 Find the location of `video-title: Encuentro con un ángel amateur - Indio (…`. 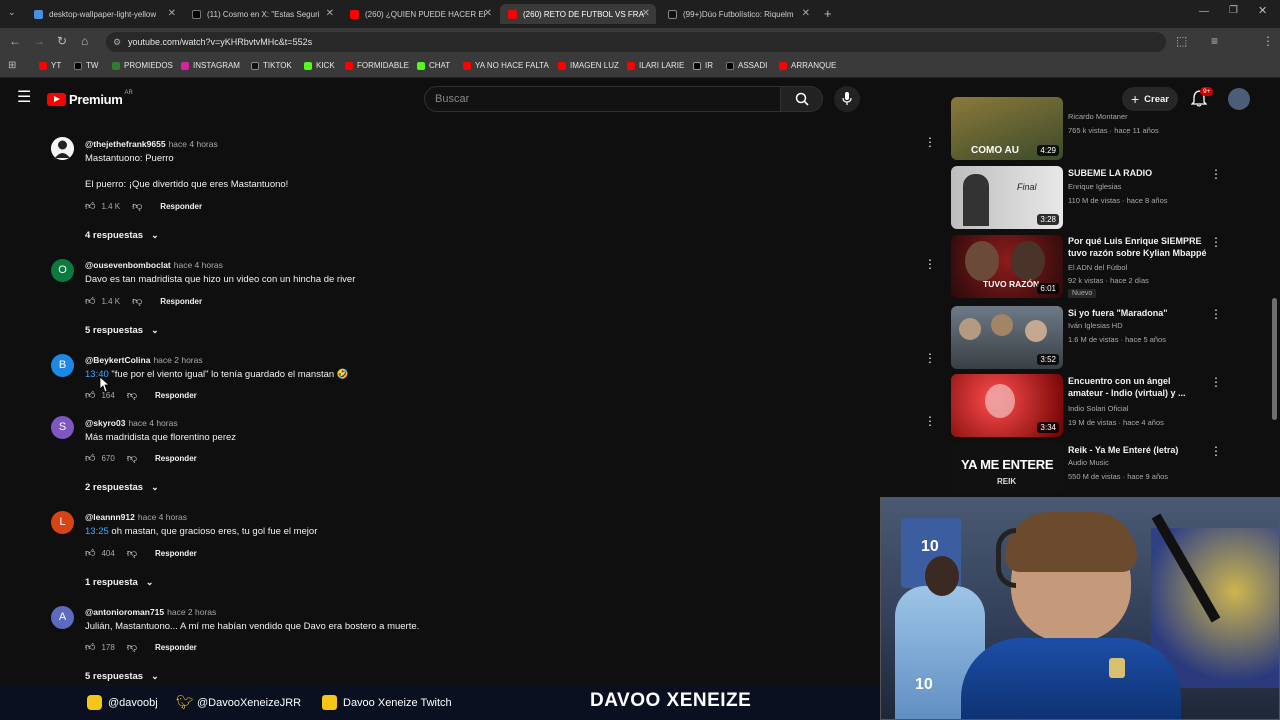

video-title: Encuentro con un ángel amateur - Indio (… is located at coordinates (1138, 387).